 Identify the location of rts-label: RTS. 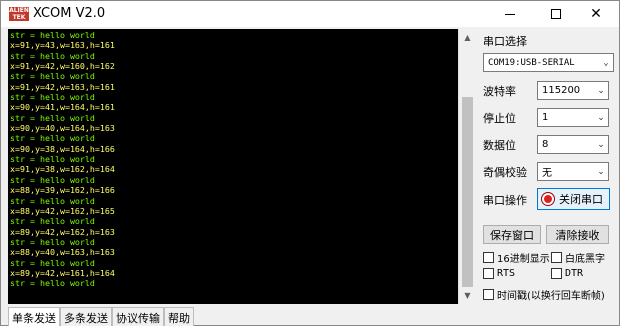
(506, 273).